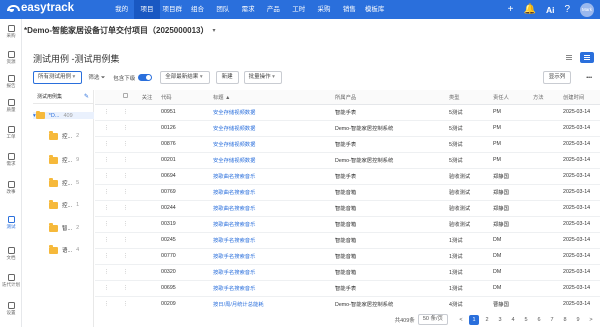  I want to click on table-row: ⋮ ⋮ 00769 按歌曲名搜索音乐 智能音箱 验收测试 郑静国 2025-03-14, so click(347, 192).